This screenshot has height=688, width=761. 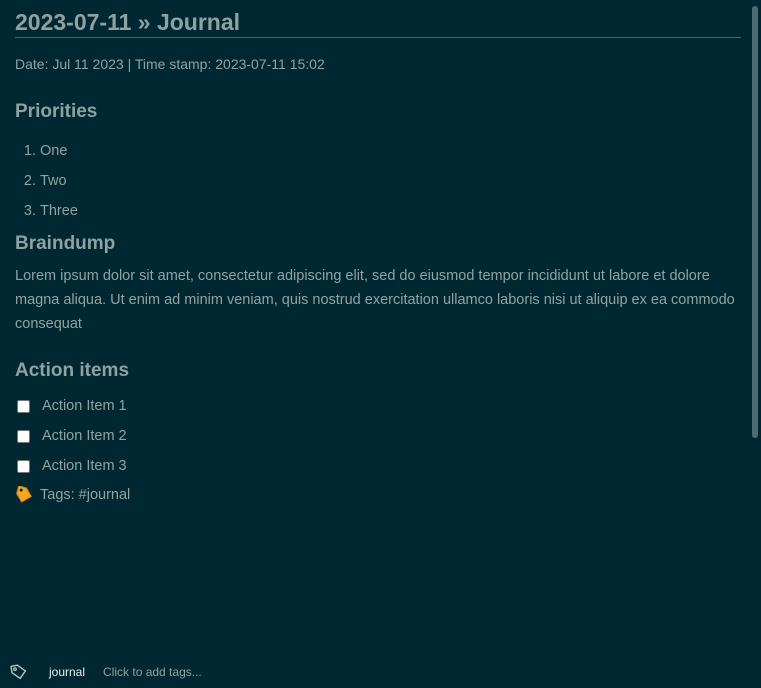 What do you see at coordinates (390, 211) in the screenshot?
I see `list-item: Three` at bounding box center [390, 211].